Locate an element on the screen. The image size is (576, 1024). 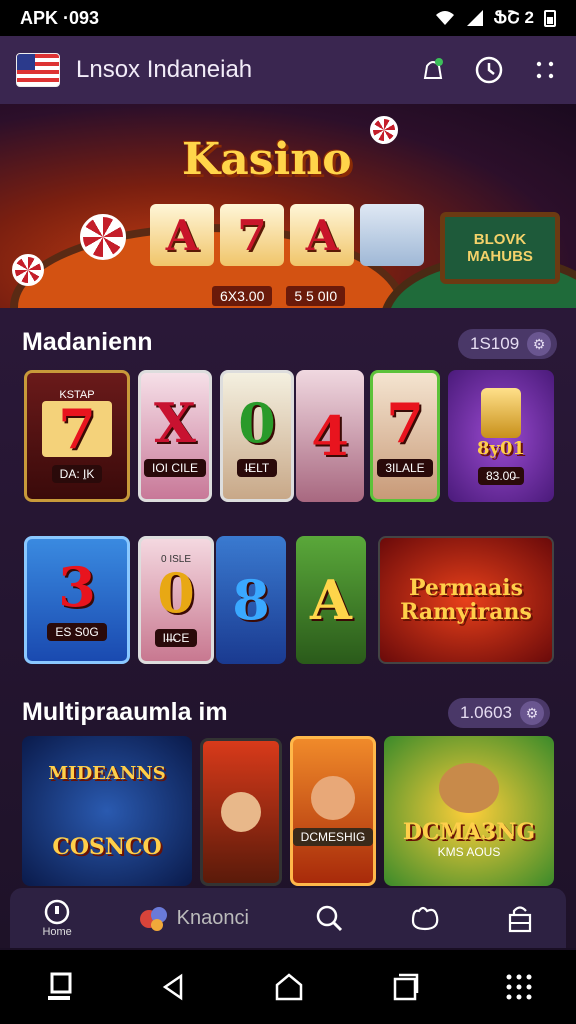
search-icon is located at coordinates (329, 918).